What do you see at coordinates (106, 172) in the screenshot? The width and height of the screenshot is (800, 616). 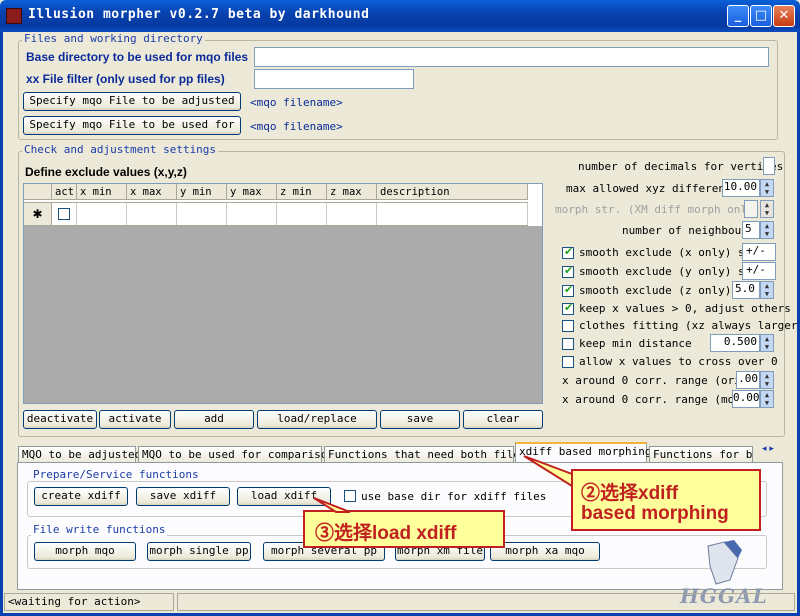 I see `exclude-values-title: Define exclude values (x,y,z)` at bounding box center [106, 172].